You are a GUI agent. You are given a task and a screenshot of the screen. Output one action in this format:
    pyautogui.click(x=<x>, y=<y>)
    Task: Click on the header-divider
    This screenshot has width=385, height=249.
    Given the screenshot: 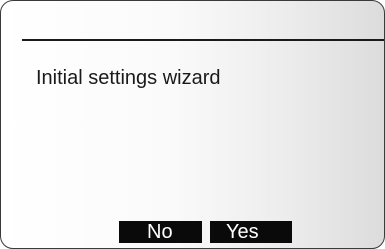 What is the action you would take?
    pyautogui.click(x=203, y=40)
    